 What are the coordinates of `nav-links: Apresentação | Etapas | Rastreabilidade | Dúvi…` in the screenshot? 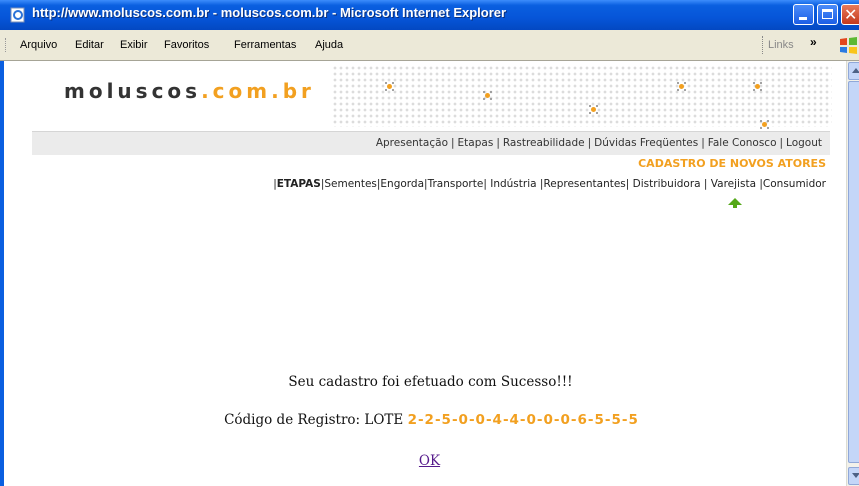 It's located at (599, 143).